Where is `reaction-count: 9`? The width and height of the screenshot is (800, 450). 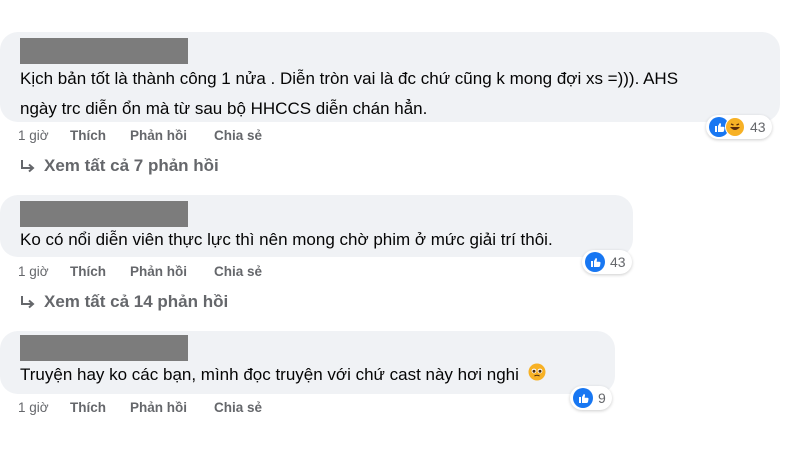
reaction-count: 9 is located at coordinates (602, 398).